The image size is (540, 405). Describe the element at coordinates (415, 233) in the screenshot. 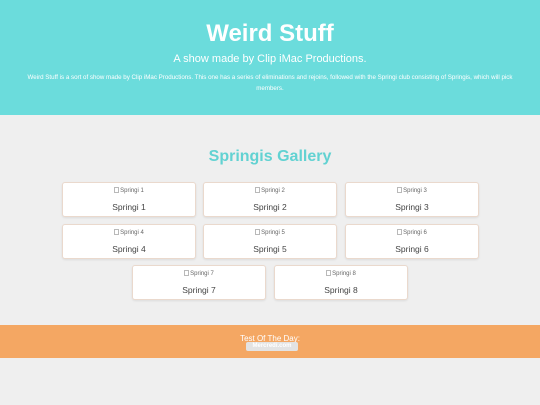

I see `image-alt: Springi 6` at that location.